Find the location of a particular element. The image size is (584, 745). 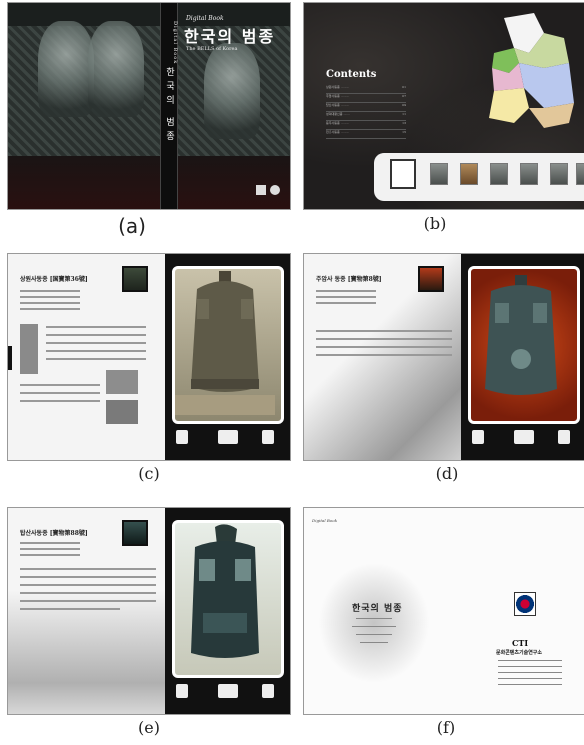

bodhisattva-relief-left is located at coordinates (66, 69).